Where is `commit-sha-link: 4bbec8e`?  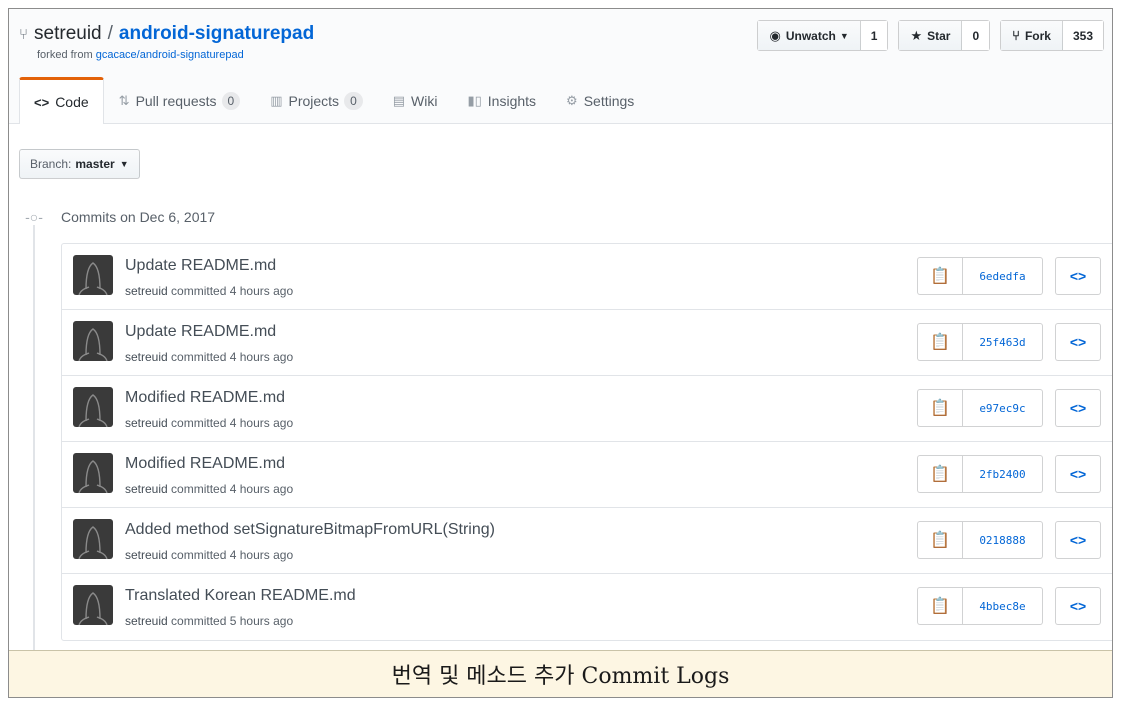 commit-sha-link: 4bbec8e is located at coordinates (1002, 606).